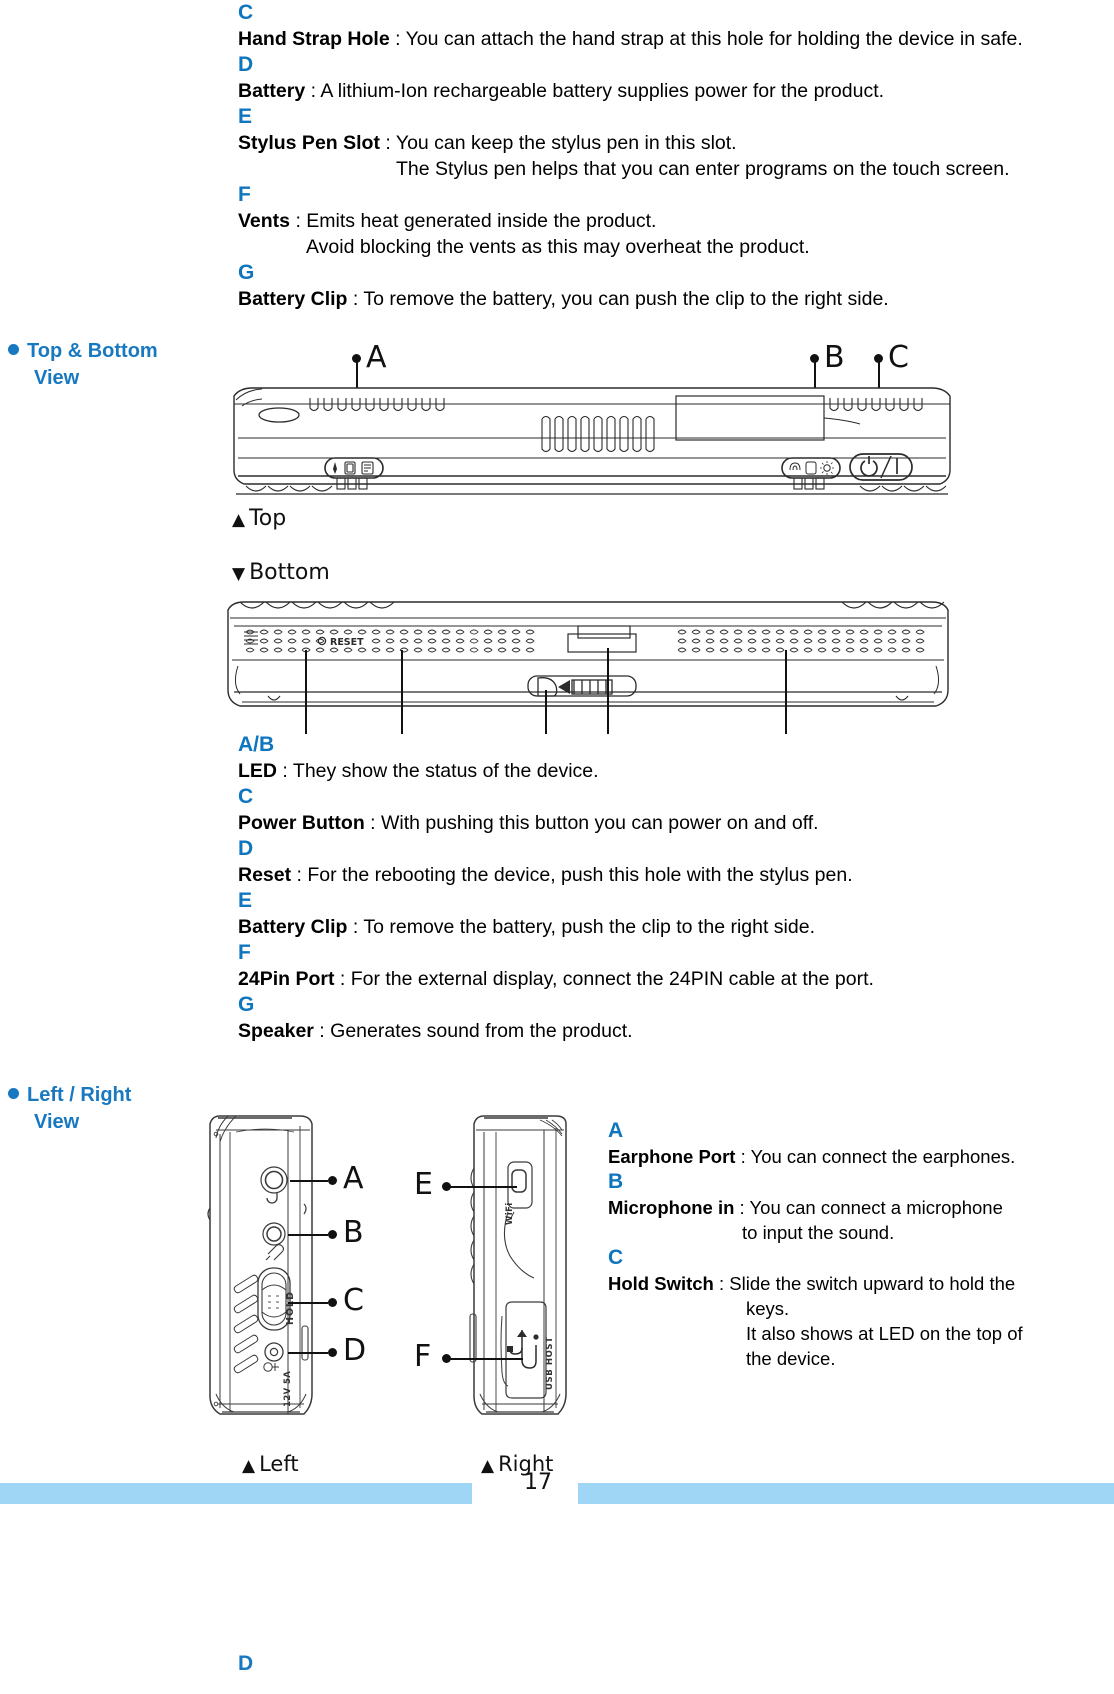 The height and width of the screenshot is (1694, 1114). I want to click on item-letter: D, so click(246, 848).